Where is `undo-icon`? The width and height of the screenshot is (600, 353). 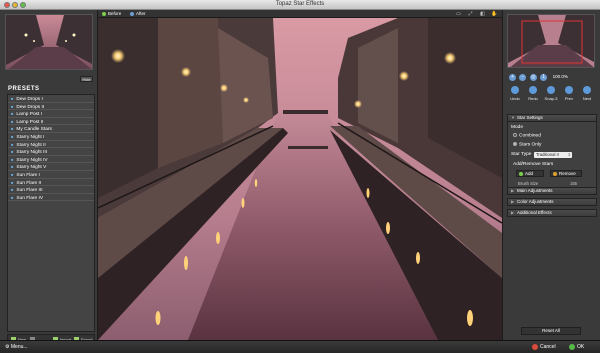
undo-icon is located at coordinates (515, 90).